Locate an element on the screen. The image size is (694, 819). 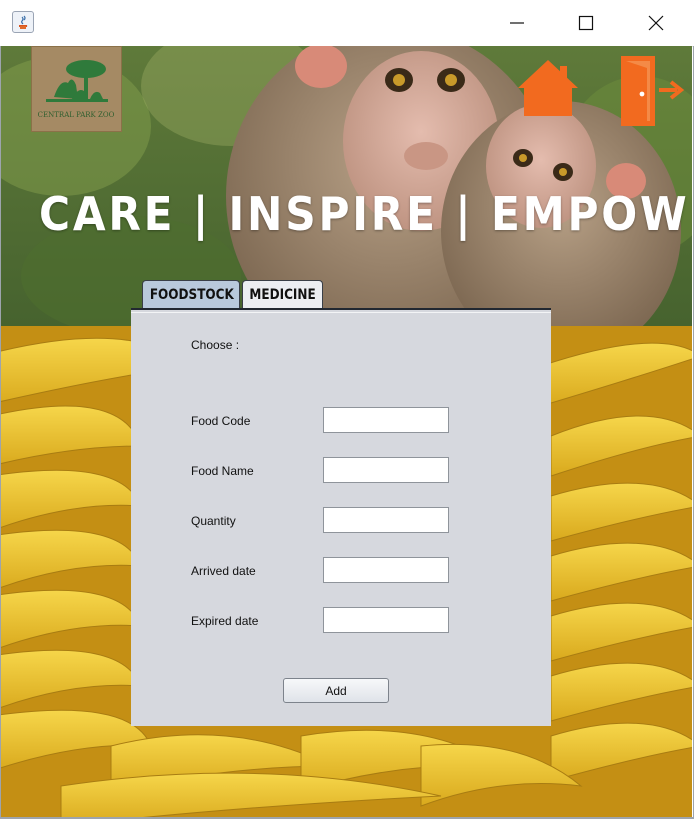
exit-button is located at coordinates (651, 91).